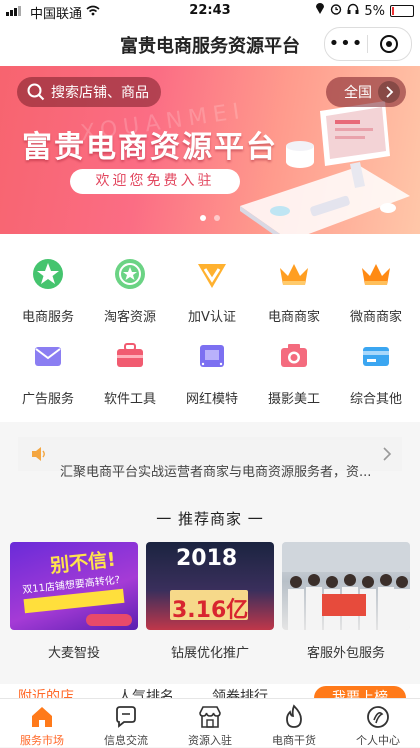 Image resolution: width=420 pixels, height=748 pixels. I want to click on category-ad-service: 广告服务, so click(48, 361).